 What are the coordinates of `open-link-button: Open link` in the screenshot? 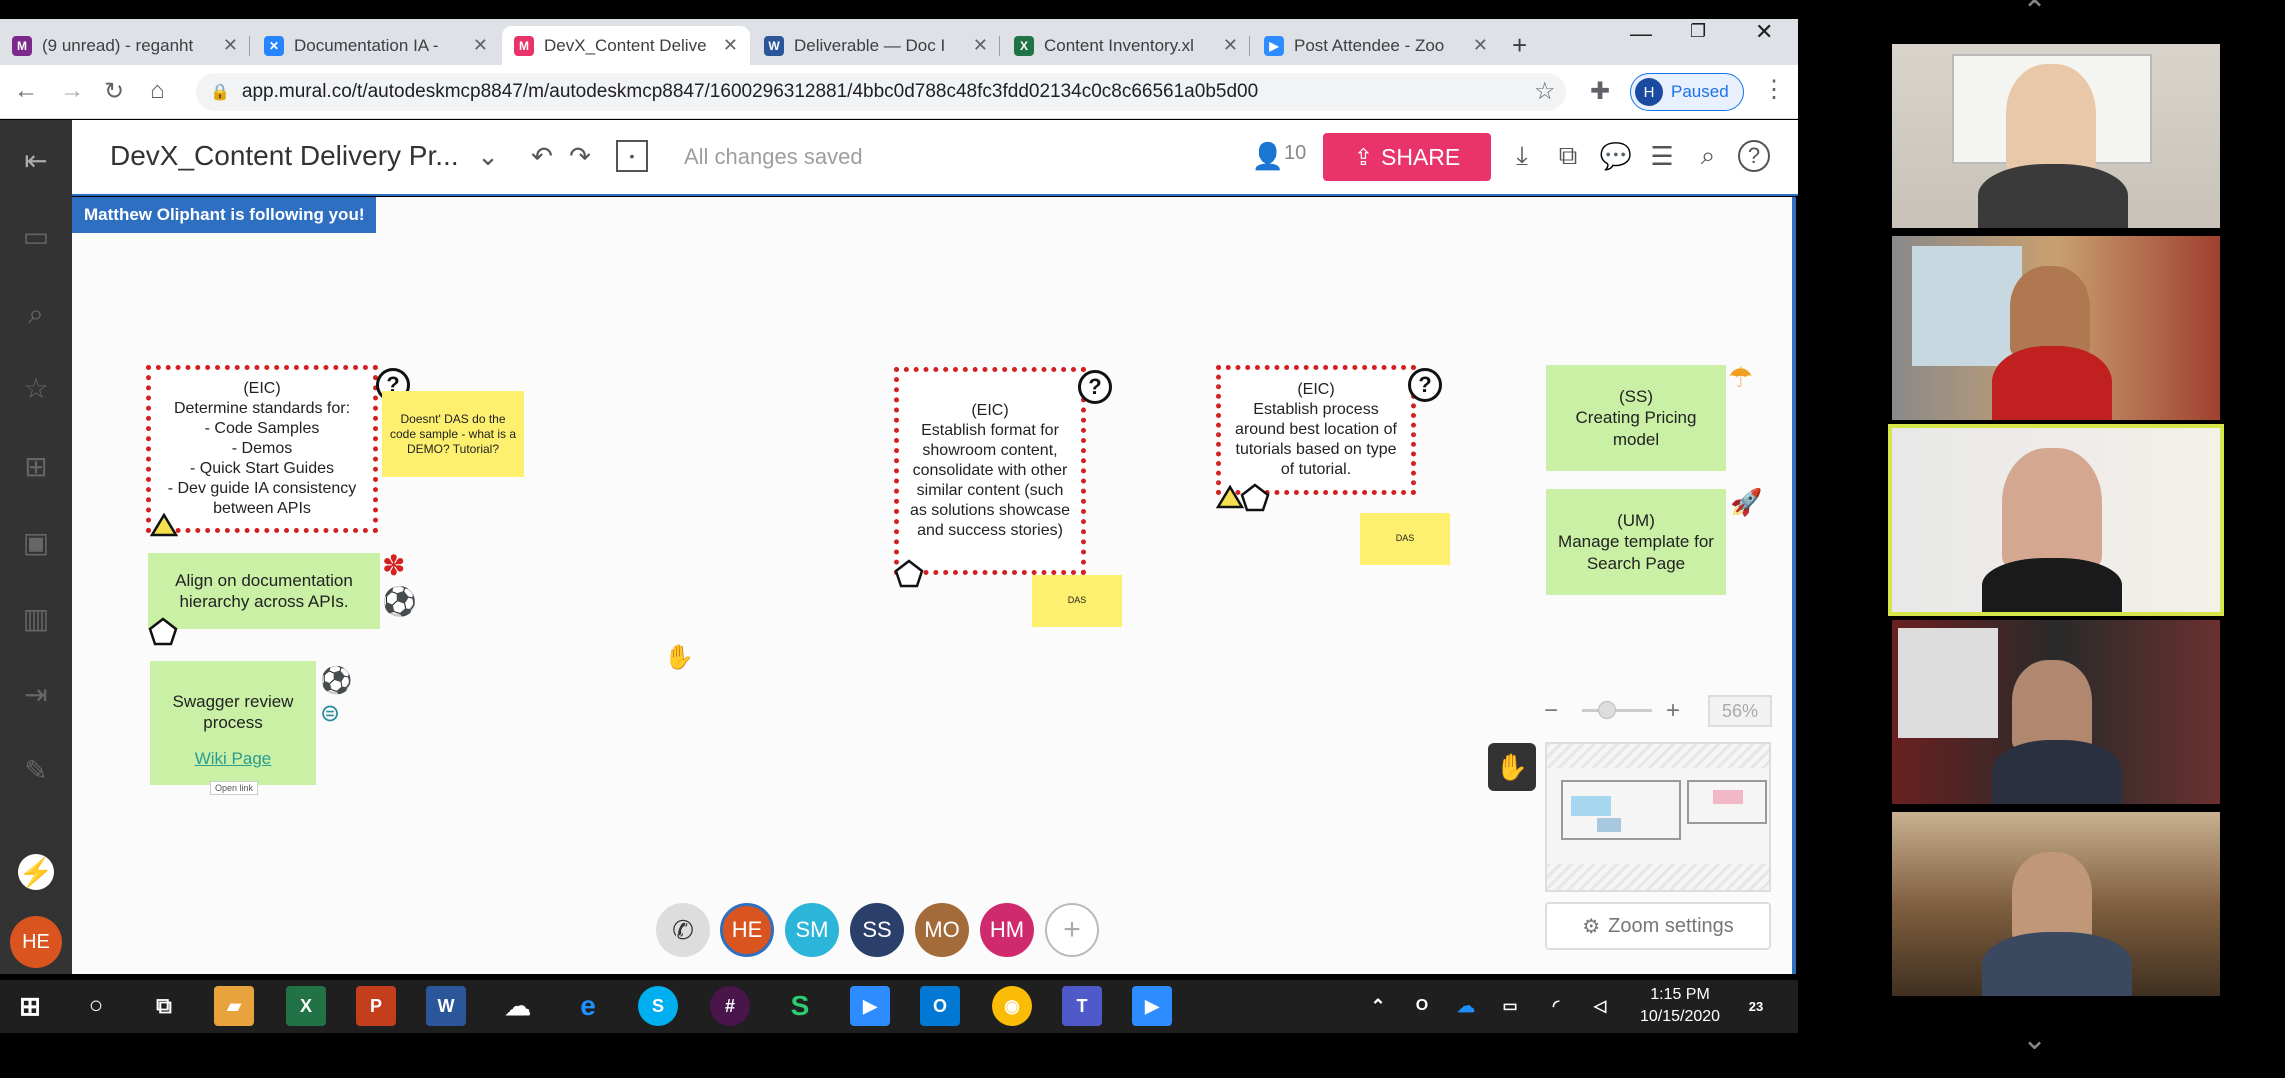 It's located at (234, 788).